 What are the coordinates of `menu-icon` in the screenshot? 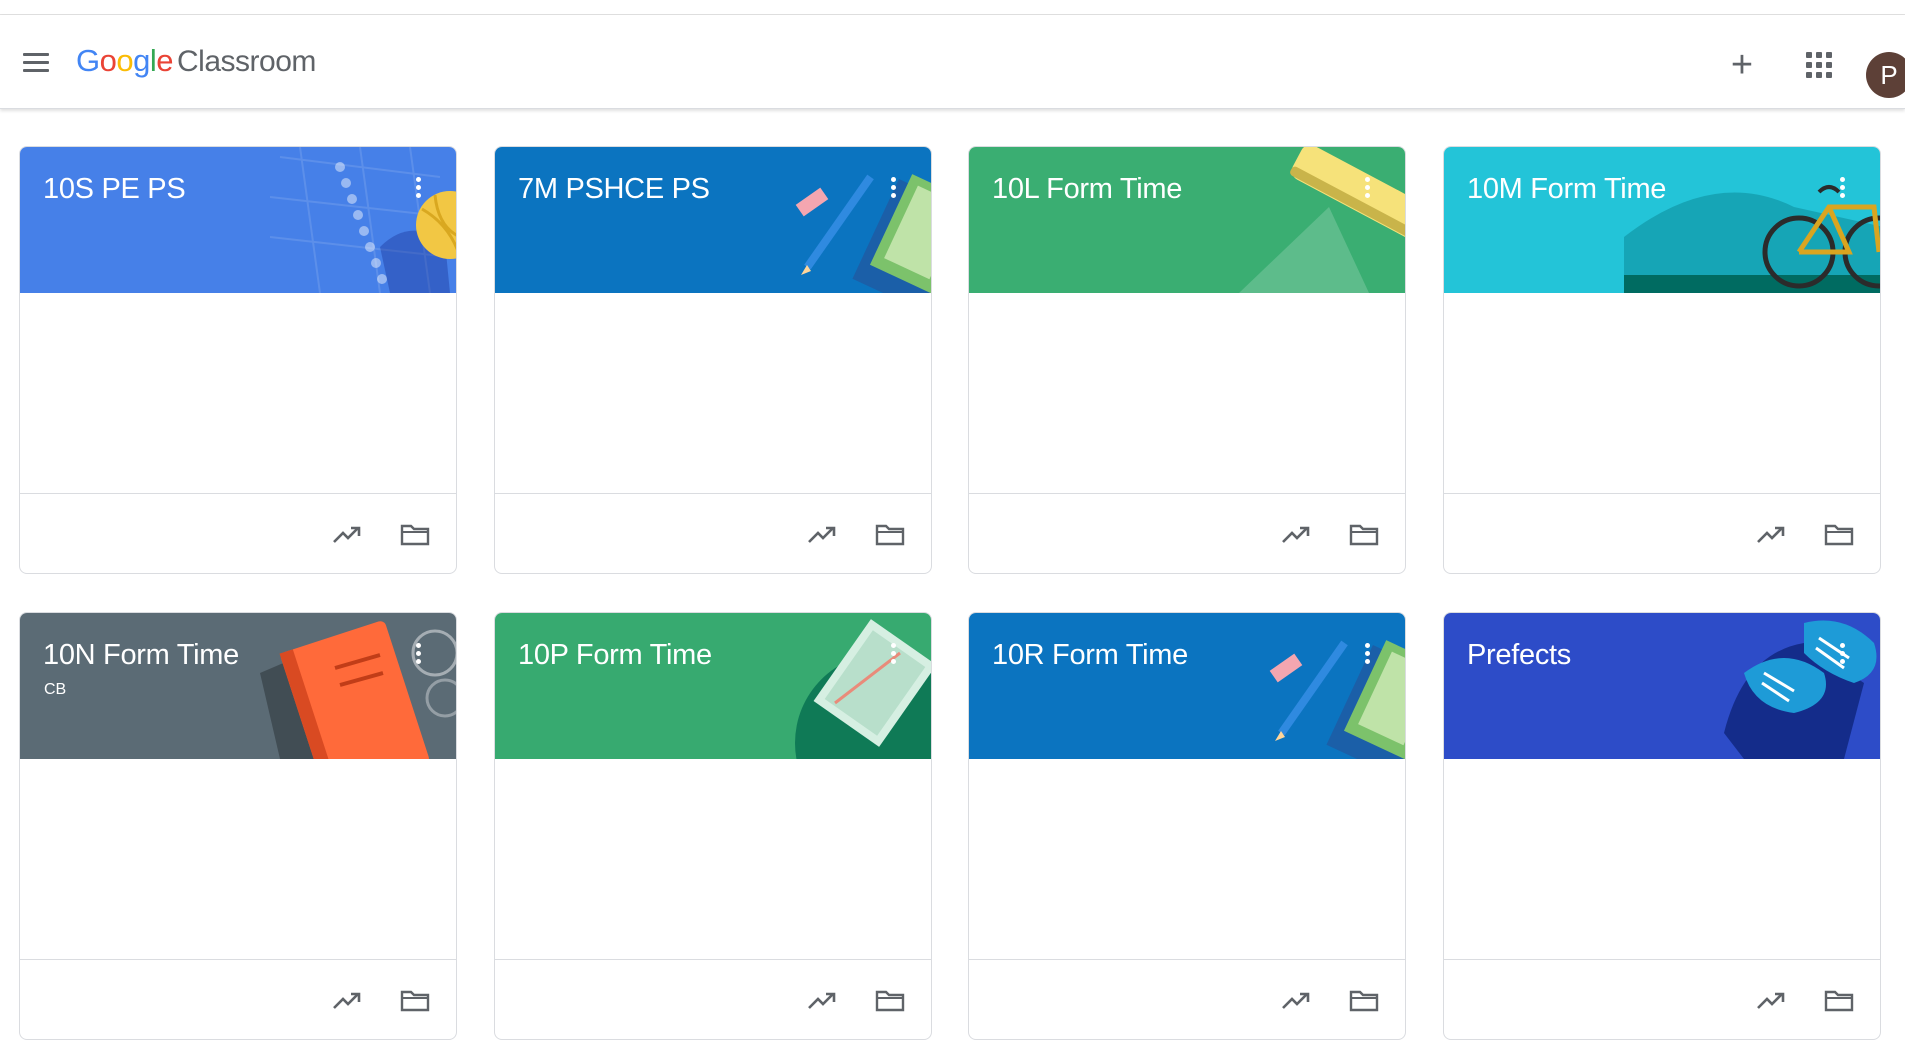 It's located at (36, 54).